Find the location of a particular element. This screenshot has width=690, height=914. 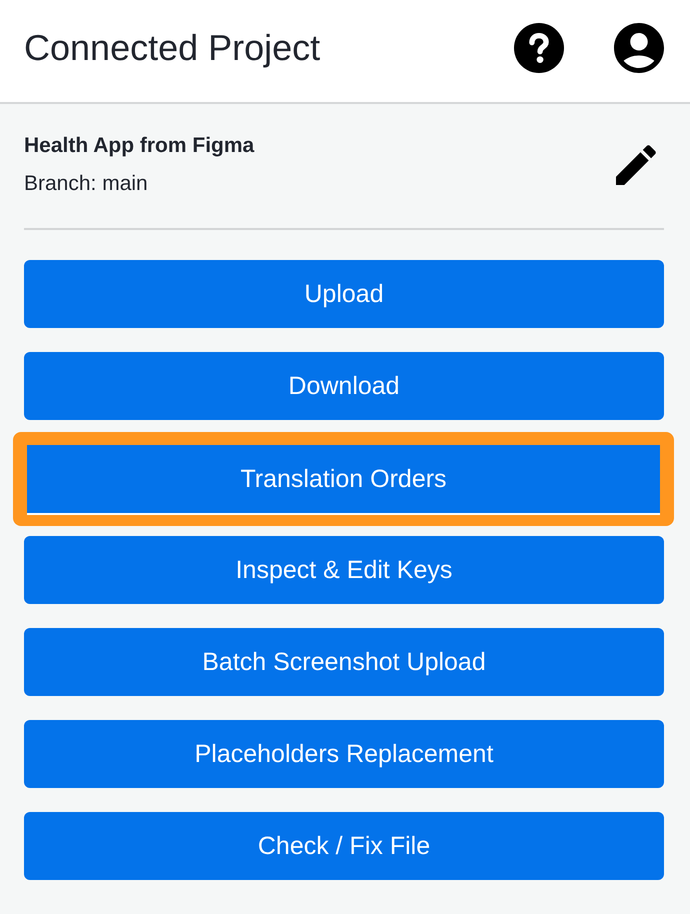

action-button: Check / Fix File is located at coordinates (344, 846).